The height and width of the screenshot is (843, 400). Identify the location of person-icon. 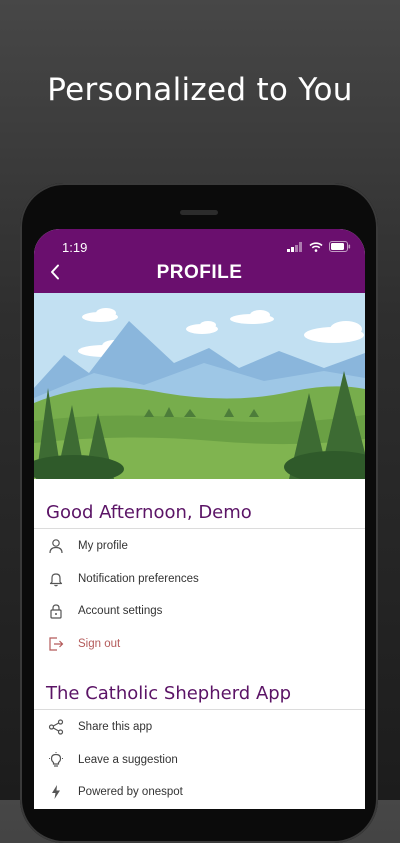
(56, 546).